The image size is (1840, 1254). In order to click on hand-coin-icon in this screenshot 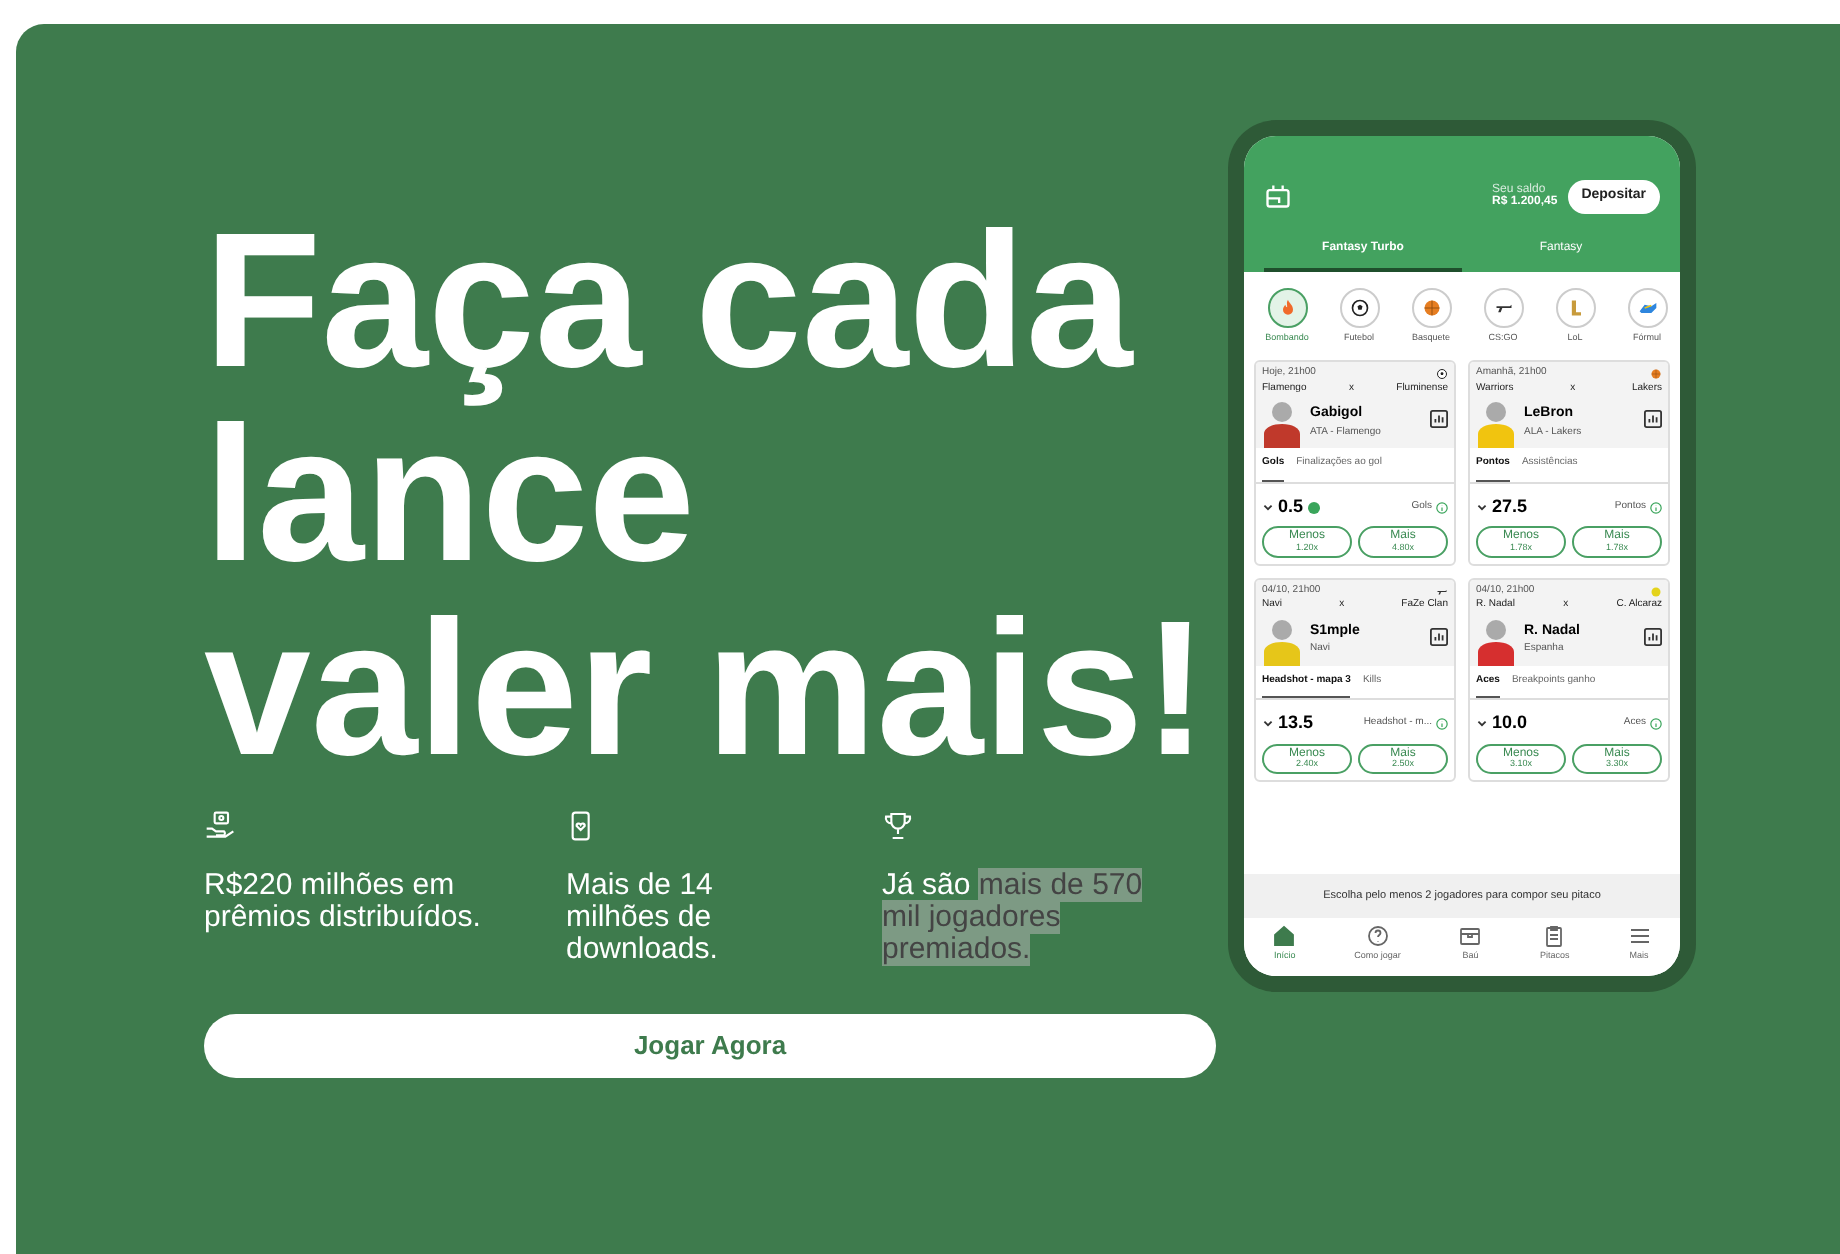, I will do `click(220, 826)`.